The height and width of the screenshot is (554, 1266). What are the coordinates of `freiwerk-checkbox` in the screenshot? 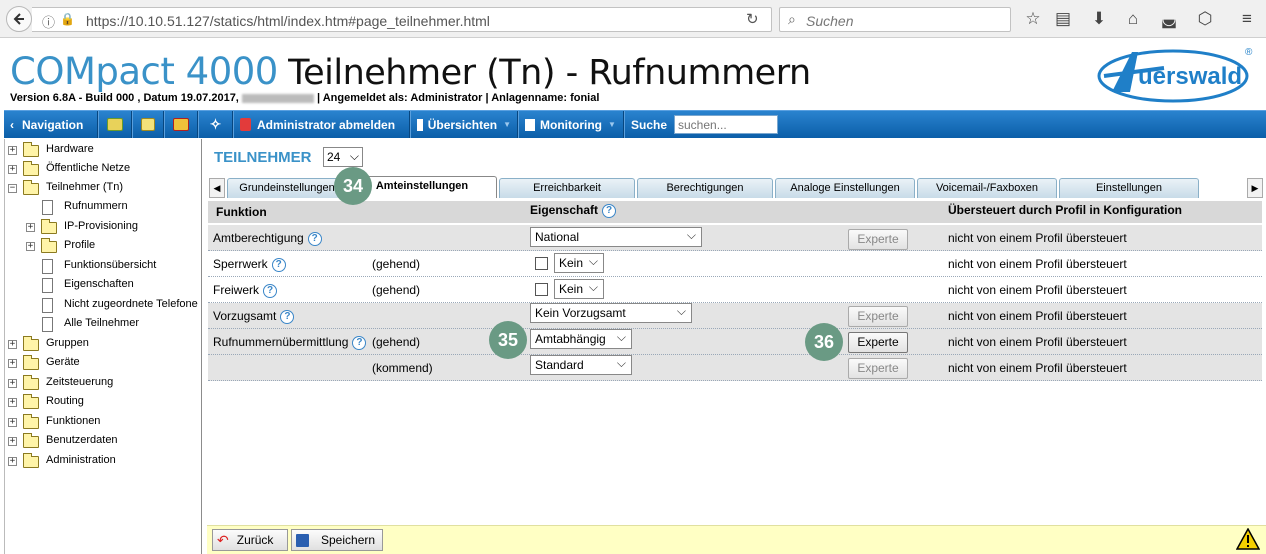 It's located at (541, 289).